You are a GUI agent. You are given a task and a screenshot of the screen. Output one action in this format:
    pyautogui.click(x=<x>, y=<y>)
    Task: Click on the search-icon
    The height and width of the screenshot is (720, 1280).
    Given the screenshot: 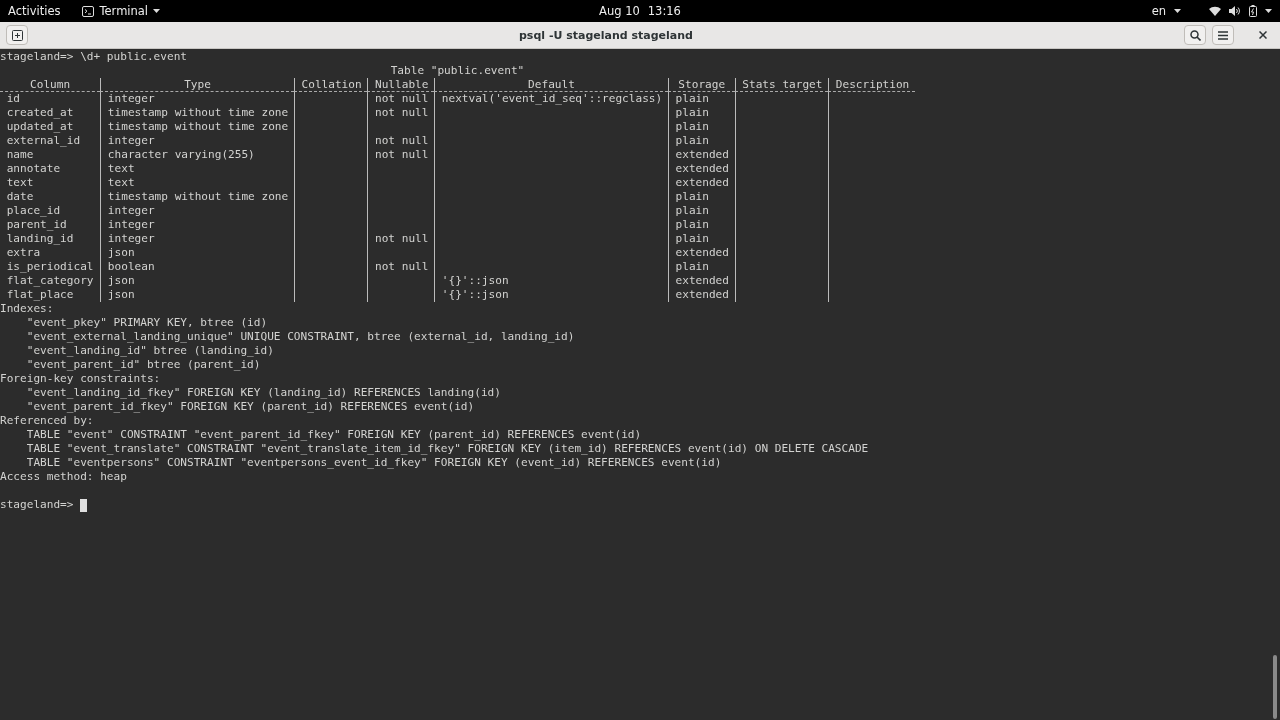 What is the action you would take?
    pyautogui.click(x=1195, y=35)
    